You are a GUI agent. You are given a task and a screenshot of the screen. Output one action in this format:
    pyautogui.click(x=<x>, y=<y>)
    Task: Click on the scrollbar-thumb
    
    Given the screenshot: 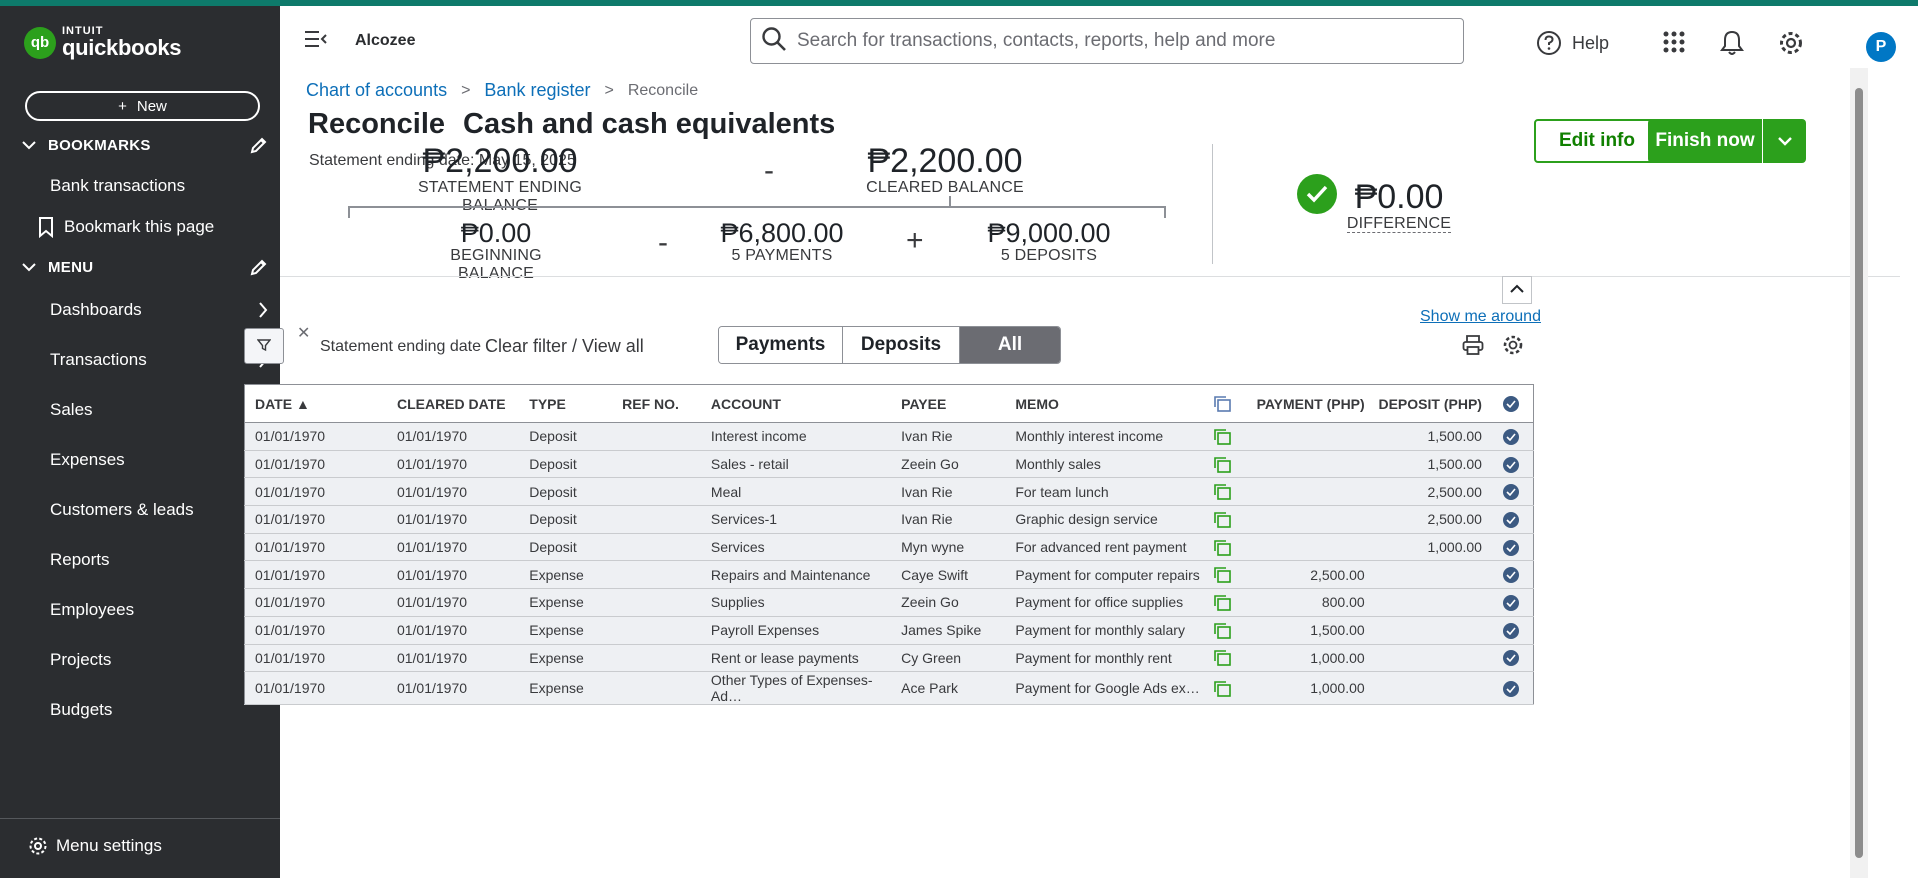 What is the action you would take?
    pyautogui.click(x=1859, y=473)
    